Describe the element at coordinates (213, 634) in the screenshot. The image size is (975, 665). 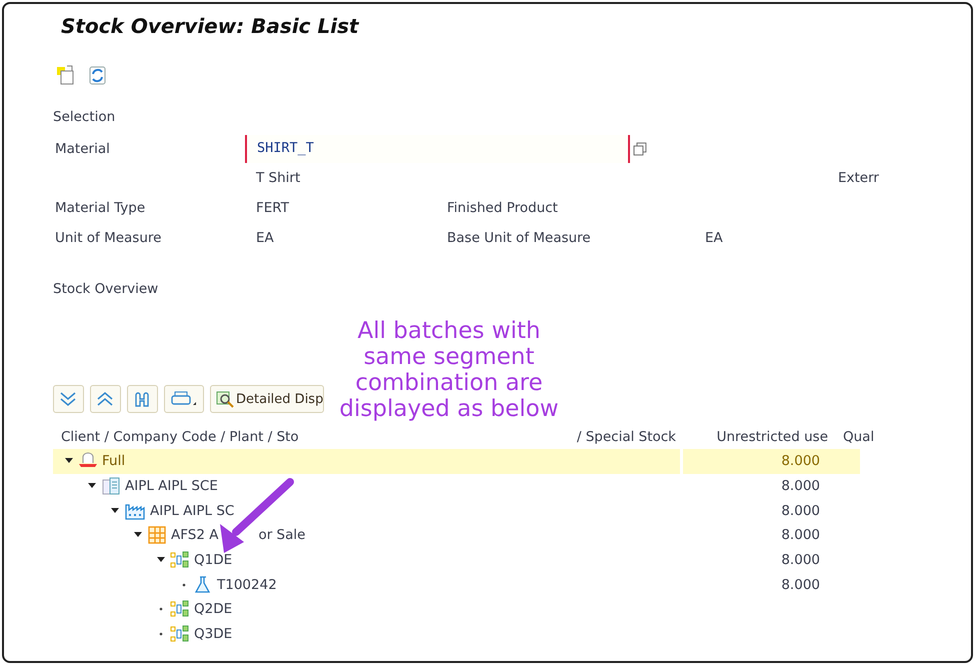
I see `tree-node-label: Q3DE` at that location.